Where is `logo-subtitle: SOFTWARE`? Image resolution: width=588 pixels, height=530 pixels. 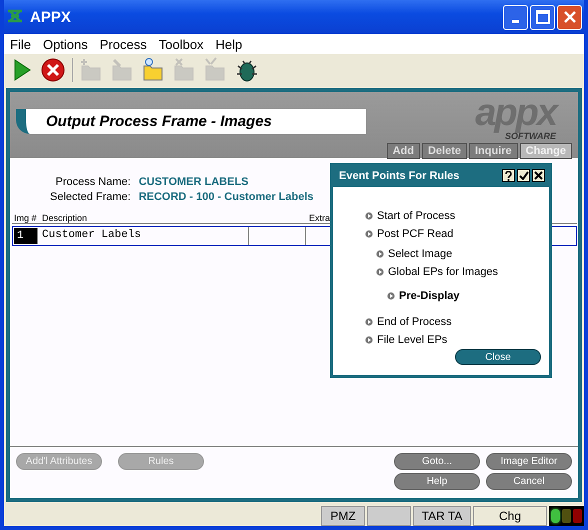 logo-subtitle: SOFTWARE is located at coordinates (530, 136).